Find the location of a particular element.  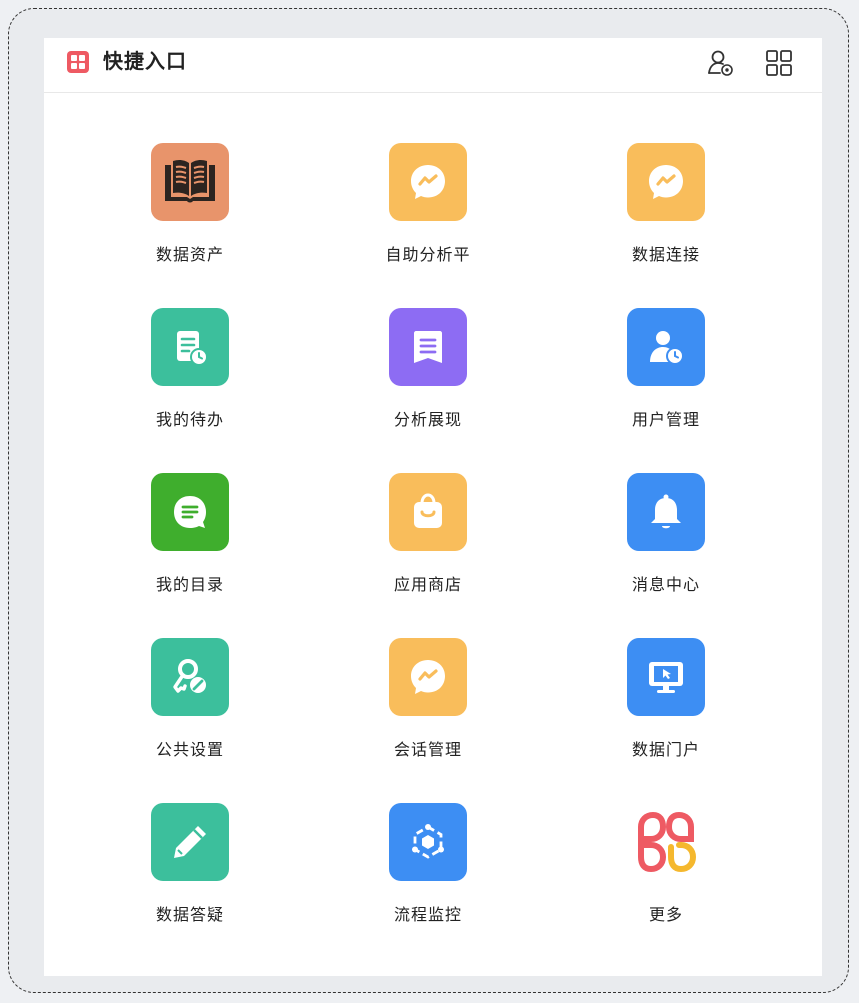

shortcut-self-service-analytics: 自助分析平 is located at coordinates (428, 204).